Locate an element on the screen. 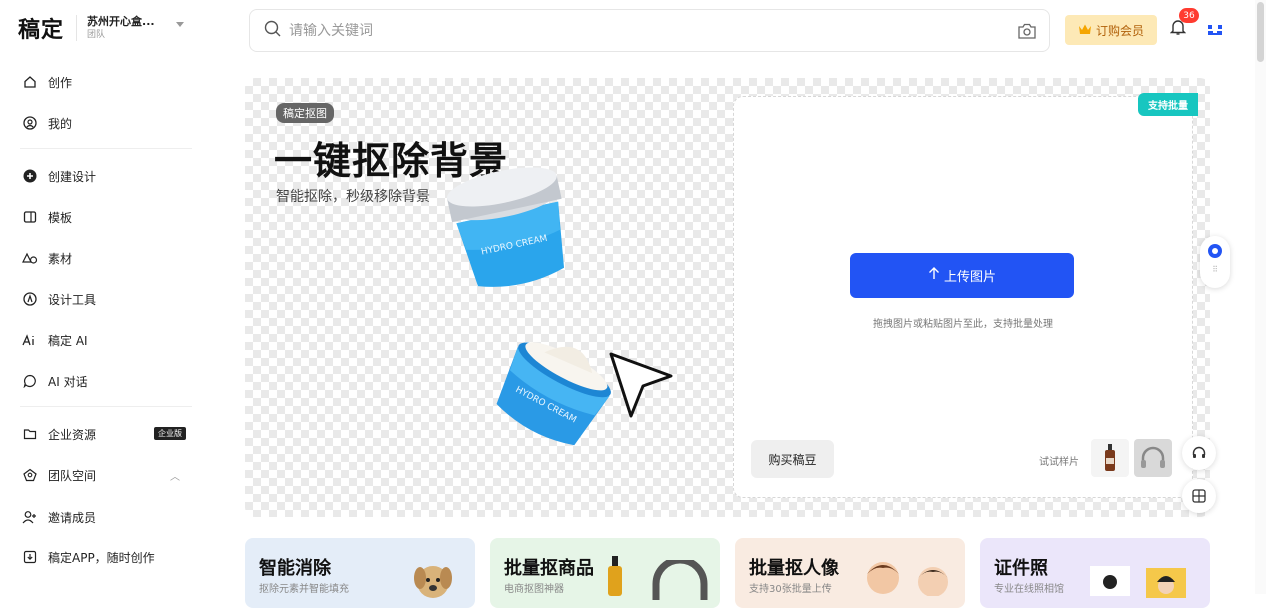 The width and height of the screenshot is (1266, 608). team-icon is located at coordinates (30, 475).